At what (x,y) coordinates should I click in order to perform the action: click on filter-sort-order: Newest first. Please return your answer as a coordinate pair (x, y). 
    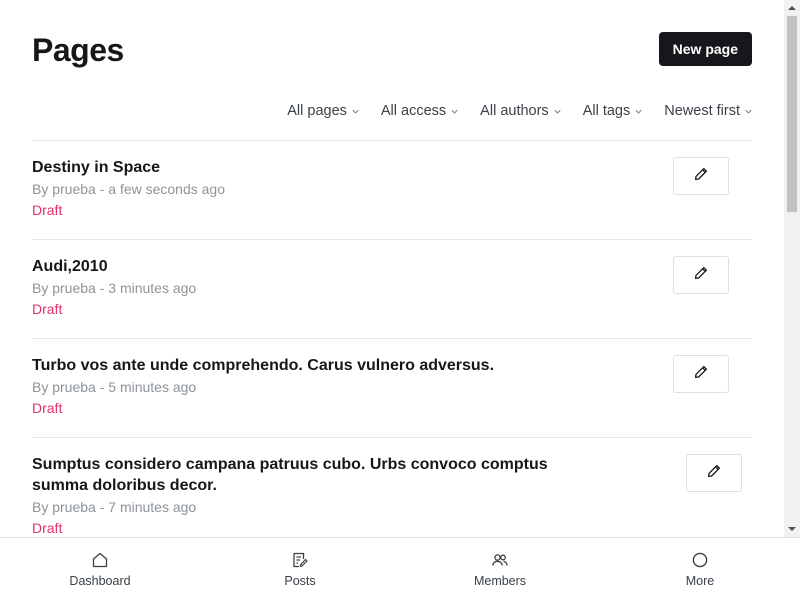
    Looking at the image, I should click on (708, 111).